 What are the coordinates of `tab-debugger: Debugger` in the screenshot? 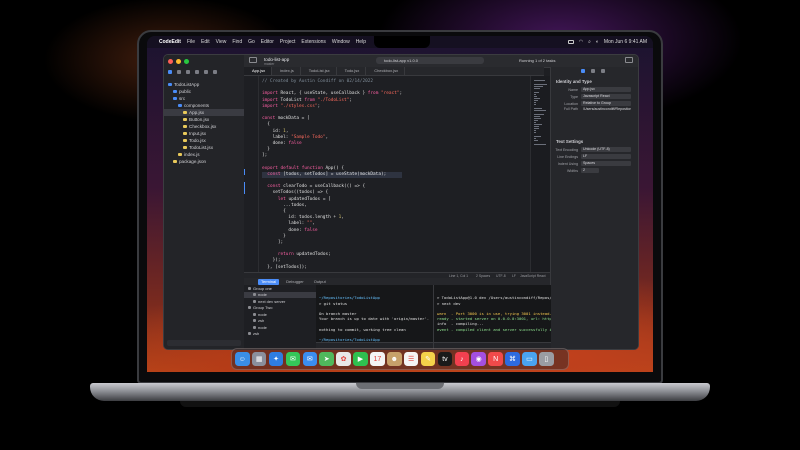 It's located at (295, 282).